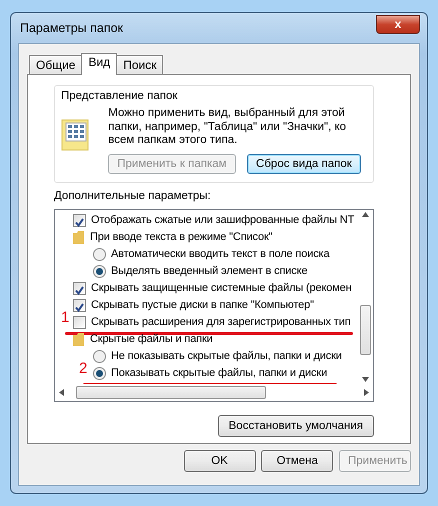 The image size is (438, 506). Describe the element at coordinates (65, 317) in the screenshot. I see `annotation-number: 1` at that location.